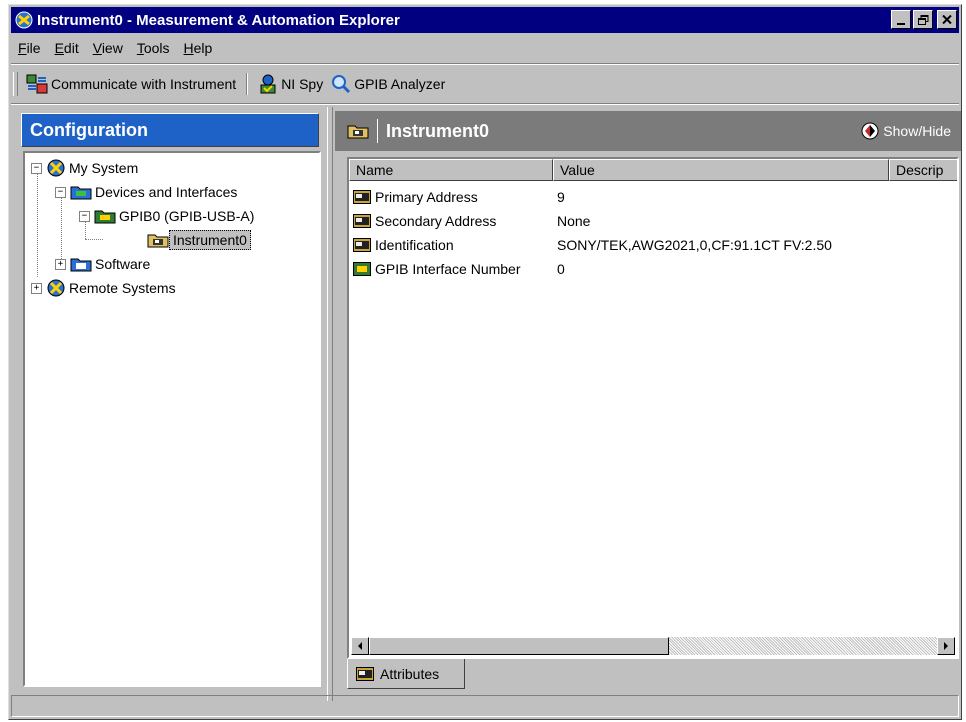 The width and height of the screenshot is (966, 722). I want to click on column-header-name: Name, so click(451, 170).